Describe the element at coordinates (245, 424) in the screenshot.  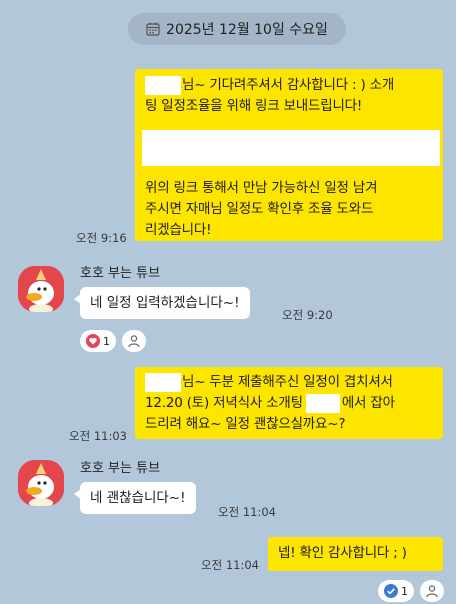
I see `message-line: 드리려 해요~ 일정 괜찮으실까요~?` at that location.